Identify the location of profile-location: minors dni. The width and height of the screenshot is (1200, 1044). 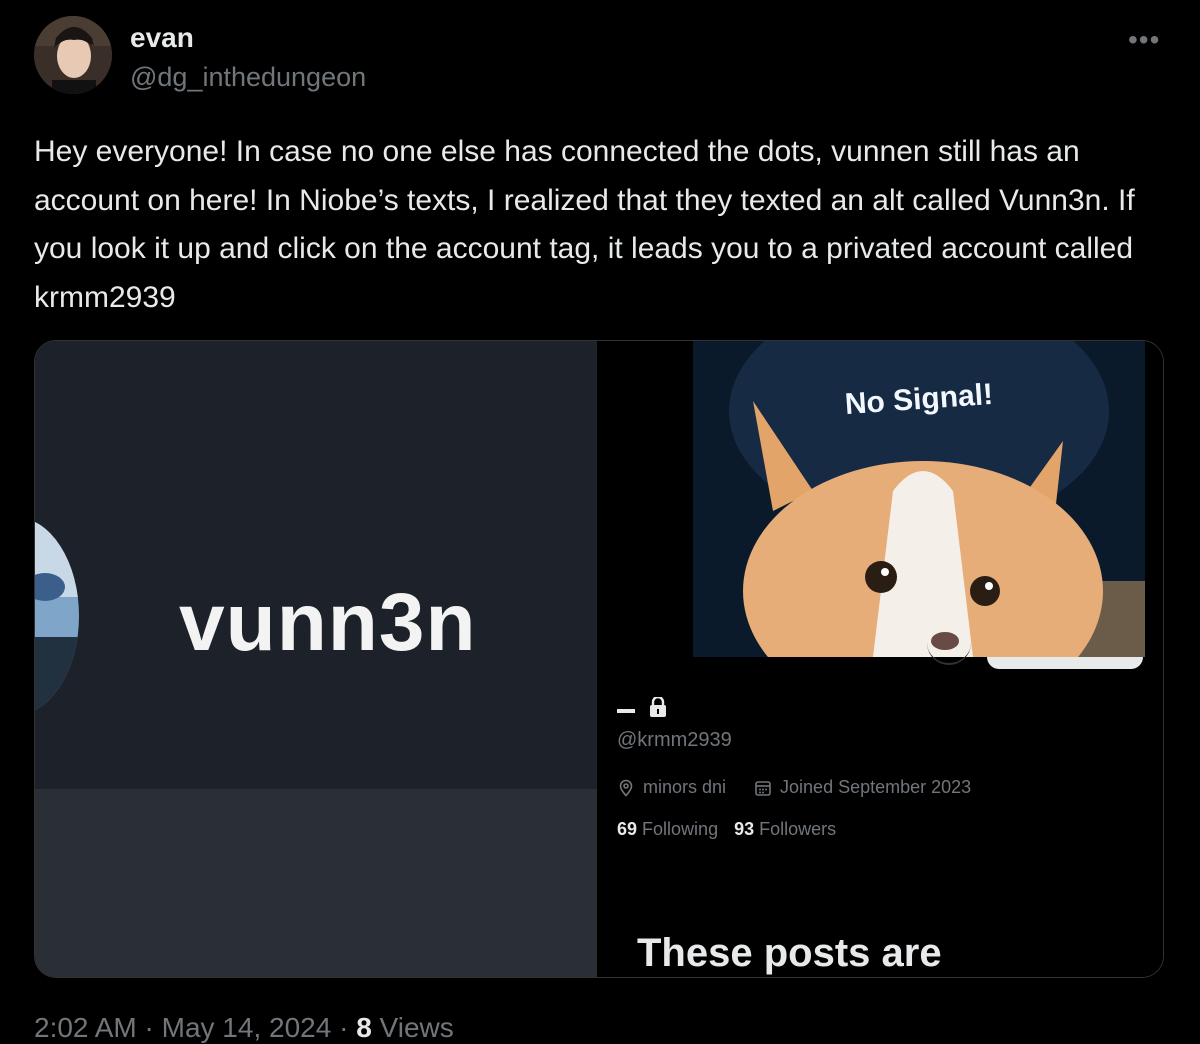
(685, 787).